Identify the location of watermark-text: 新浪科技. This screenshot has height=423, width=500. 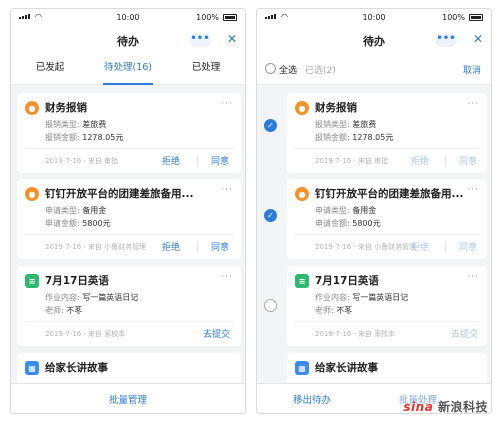
(462, 407).